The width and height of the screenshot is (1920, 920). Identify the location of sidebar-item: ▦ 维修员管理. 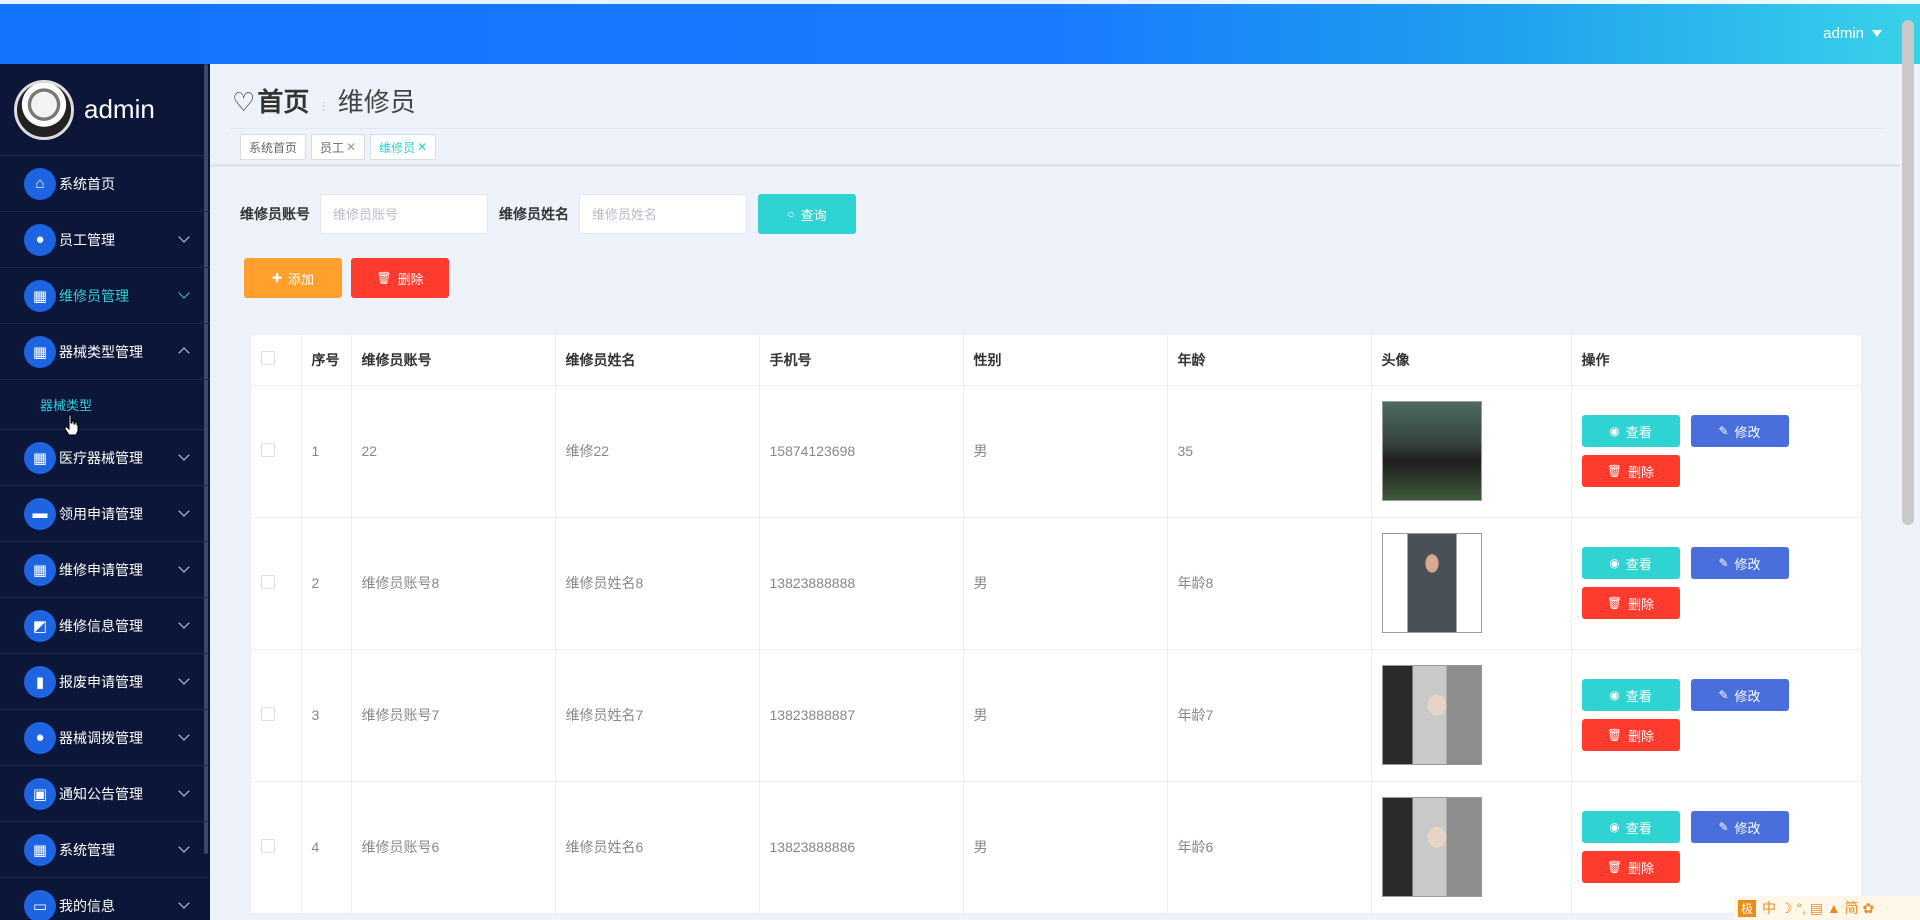
(105, 296).